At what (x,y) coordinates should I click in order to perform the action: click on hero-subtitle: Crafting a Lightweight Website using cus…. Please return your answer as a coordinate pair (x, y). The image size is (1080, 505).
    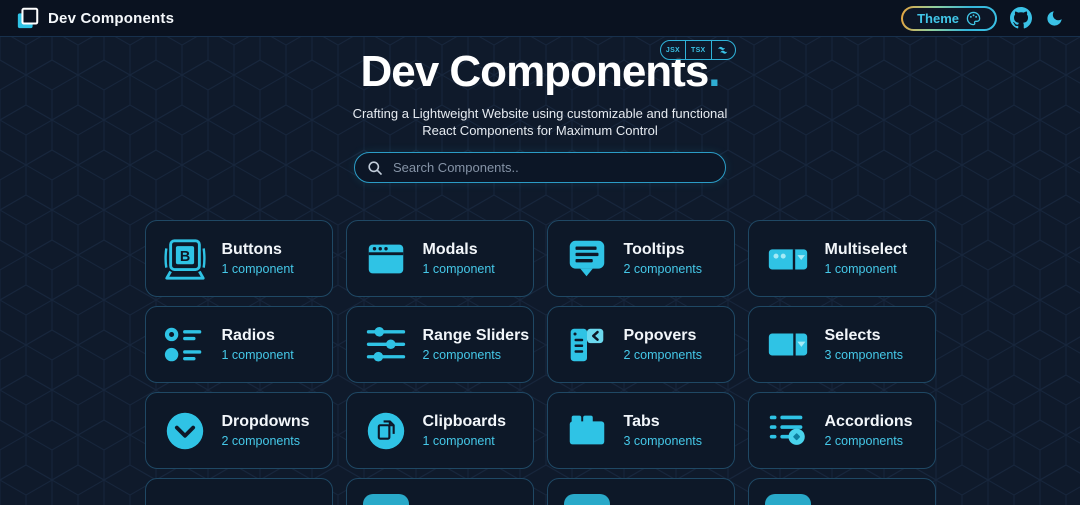
    Looking at the image, I should click on (540, 122).